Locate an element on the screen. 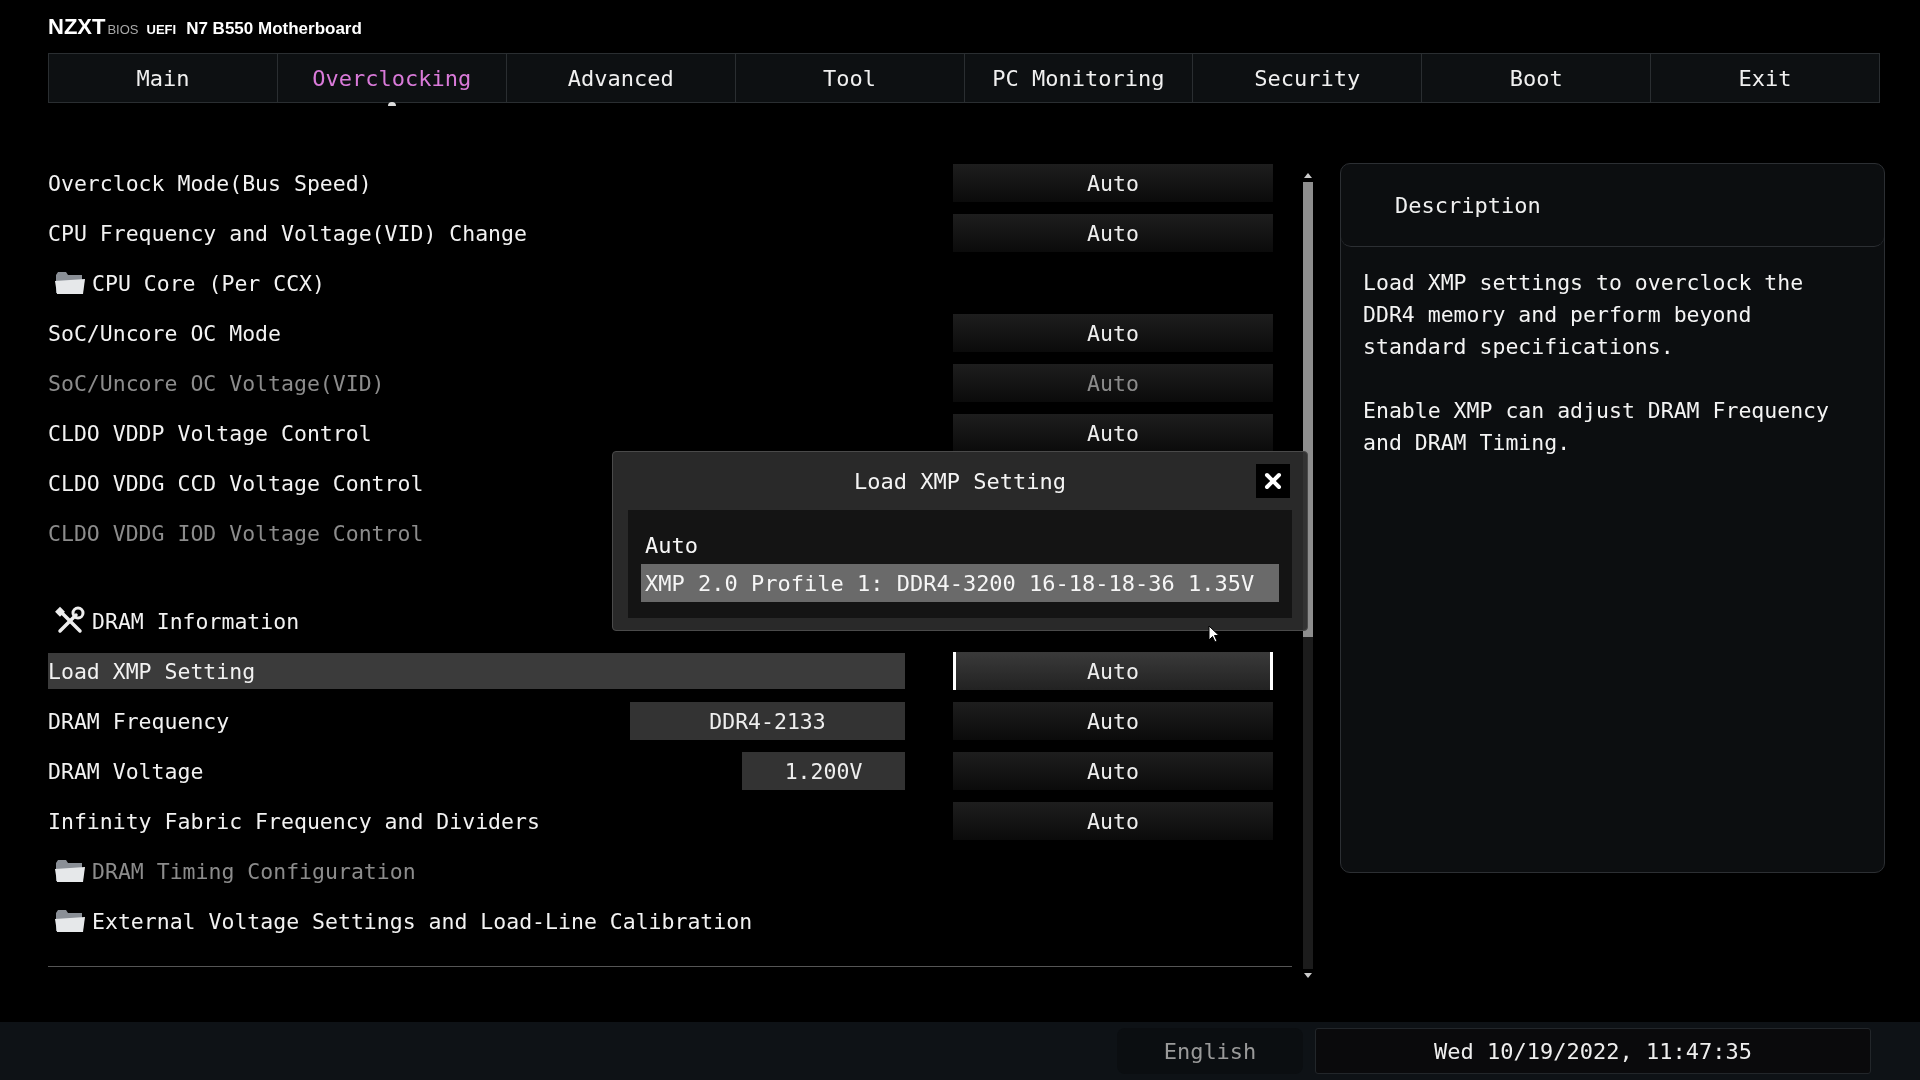 This screenshot has height=1080, width=1920. menu-tab: Exit is located at coordinates (1765, 78).